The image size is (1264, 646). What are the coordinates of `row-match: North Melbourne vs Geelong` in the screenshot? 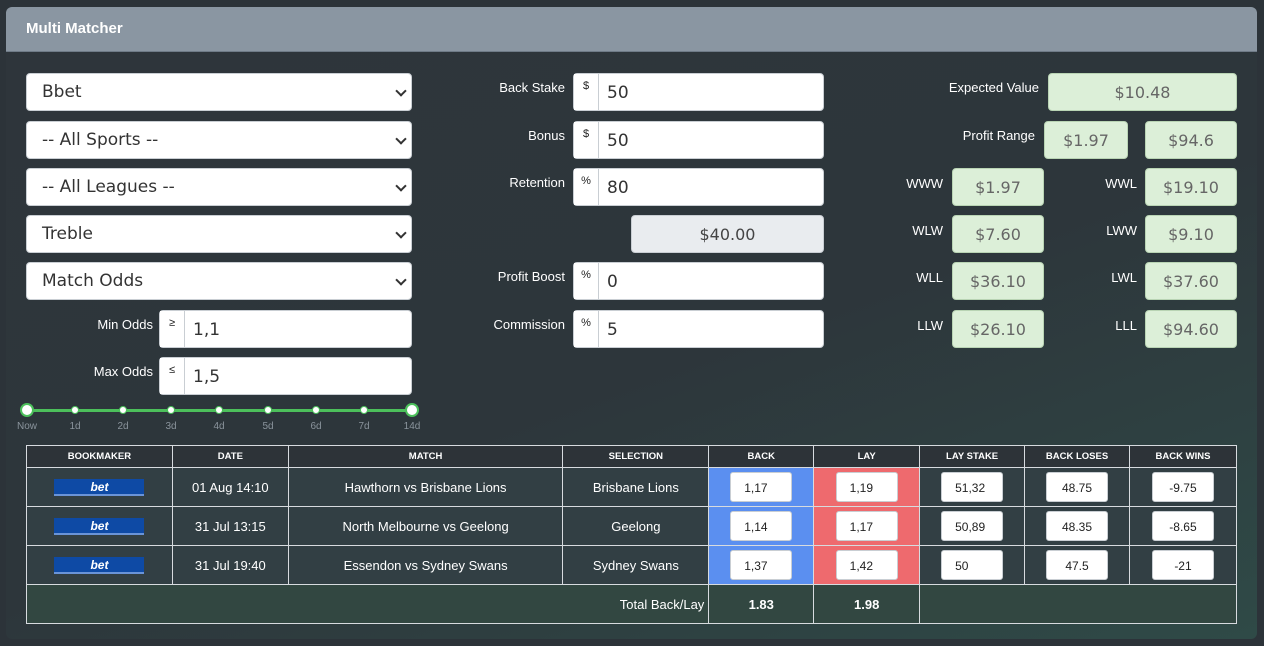 It's located at (425, 526).